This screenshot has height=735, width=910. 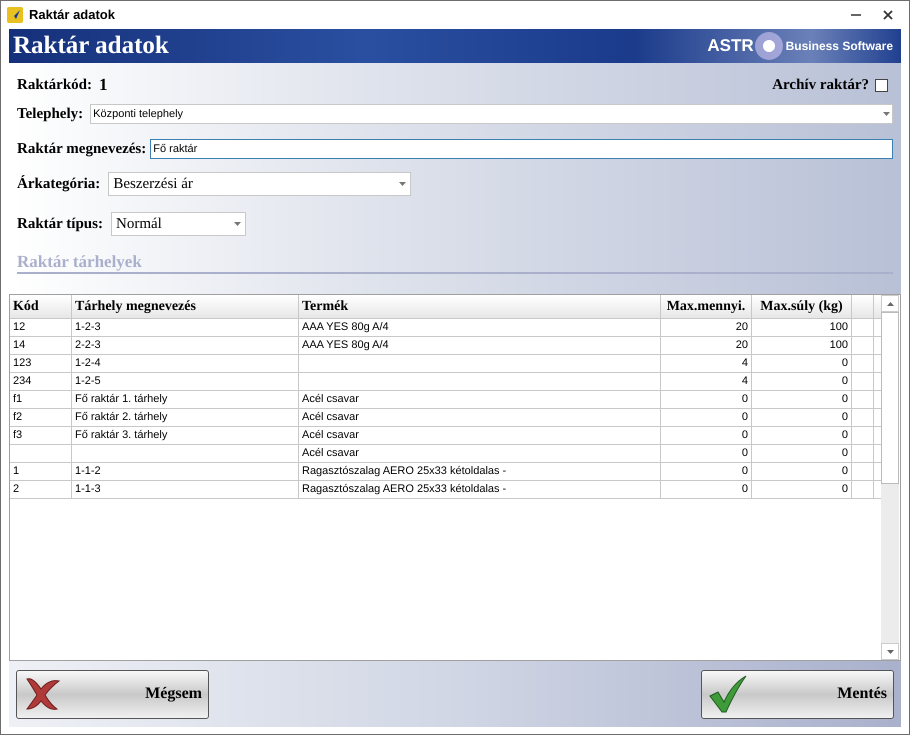 I want to click on check-icon, so click(x=728, y=694).